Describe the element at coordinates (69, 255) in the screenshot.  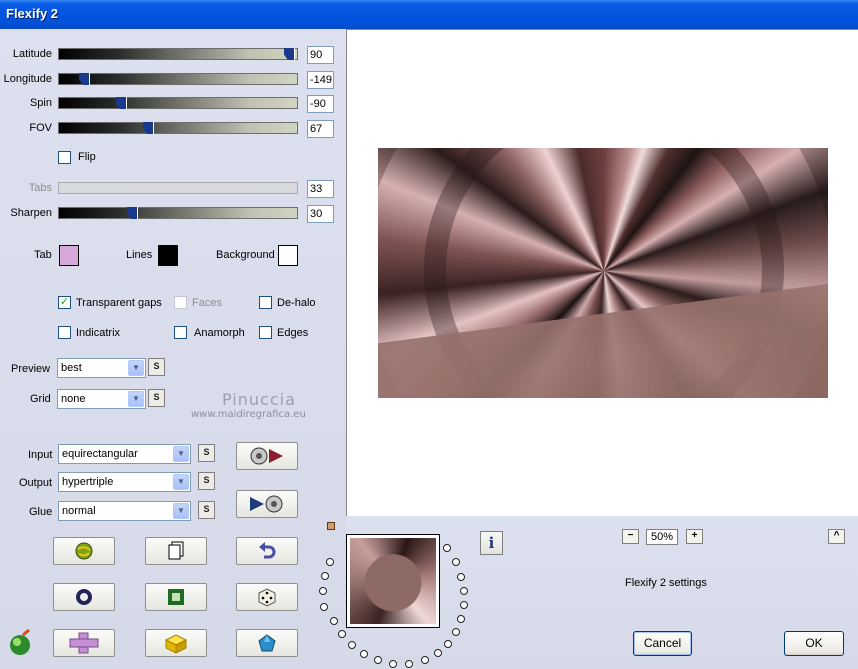
I see `tab-color-swatch` at that location.